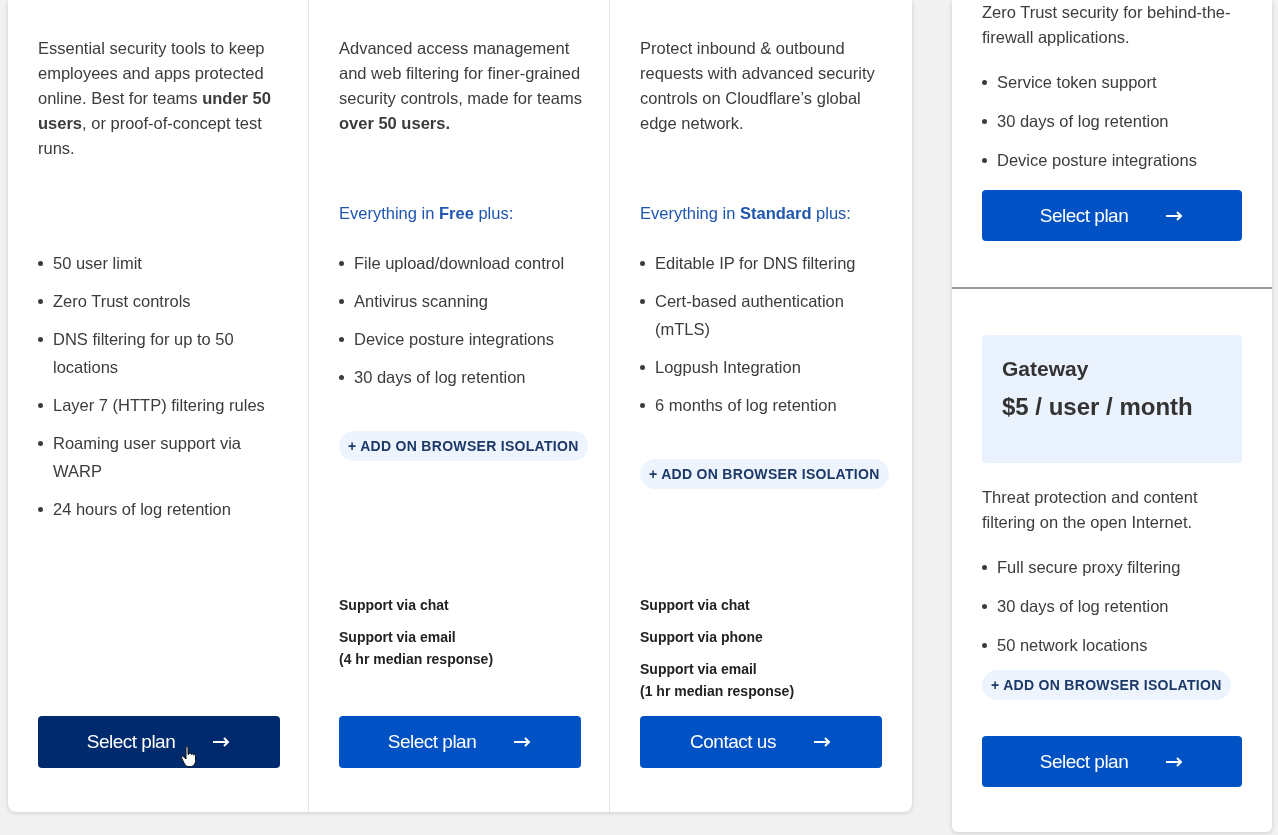 The height and width of the screenshot is (835, 1278). What do you see at coordinates (1107, 25) in the screenshot?
I see `plan-description: Zero Trust security for behind-the-firewall applications.` at bounding box center [1107, 25].